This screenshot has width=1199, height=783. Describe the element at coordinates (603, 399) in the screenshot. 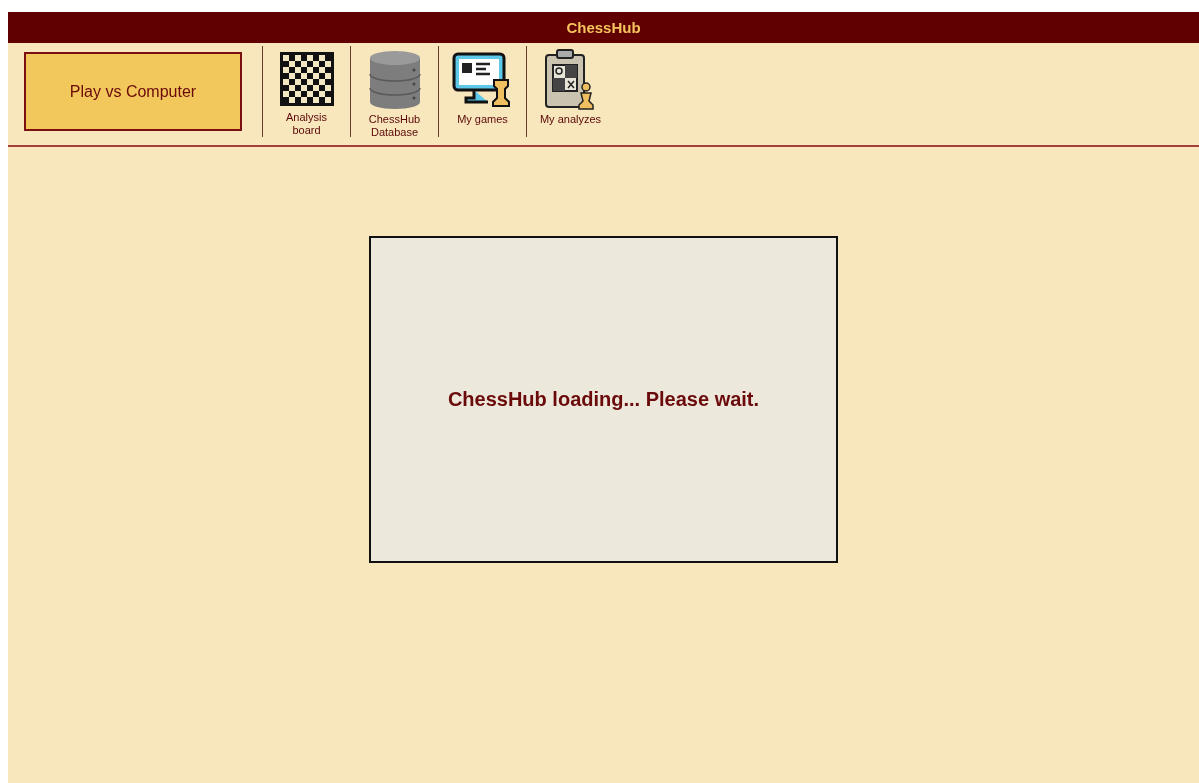

I see `loading-message: ChessHub loading... Please wait.` at that location.